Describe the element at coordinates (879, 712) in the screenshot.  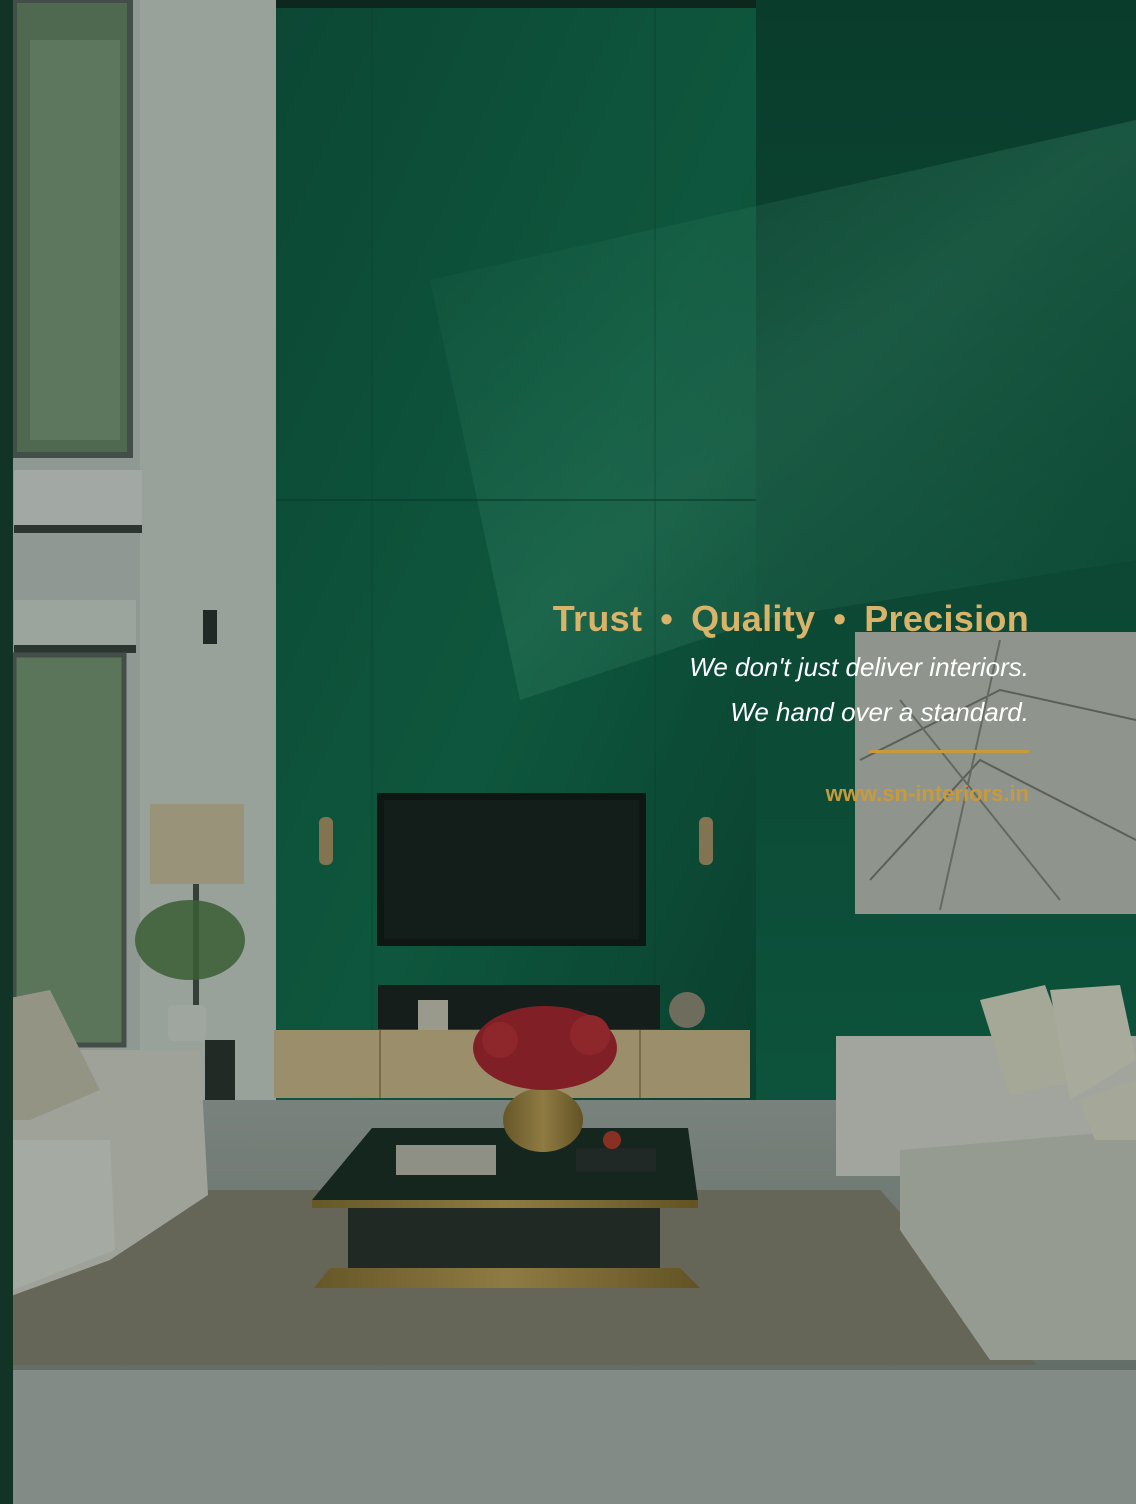
I see `statement-line-2: We hand over a standard.` at that location.